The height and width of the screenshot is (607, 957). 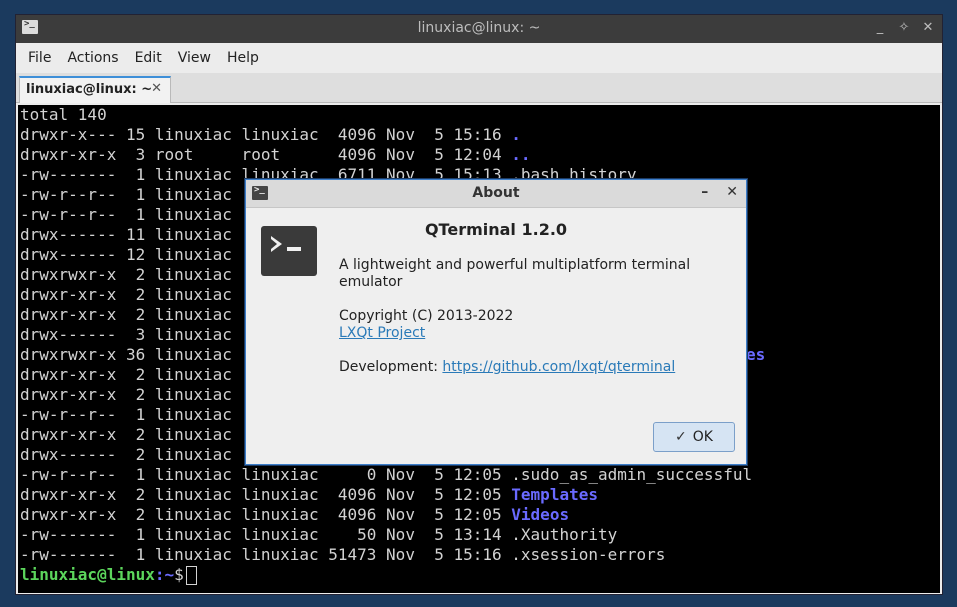 What do you see at coordinates (87, 574) in the screenshot?
I see `prompt-user: linuxiac@linux` at bounding box center [87, 574].